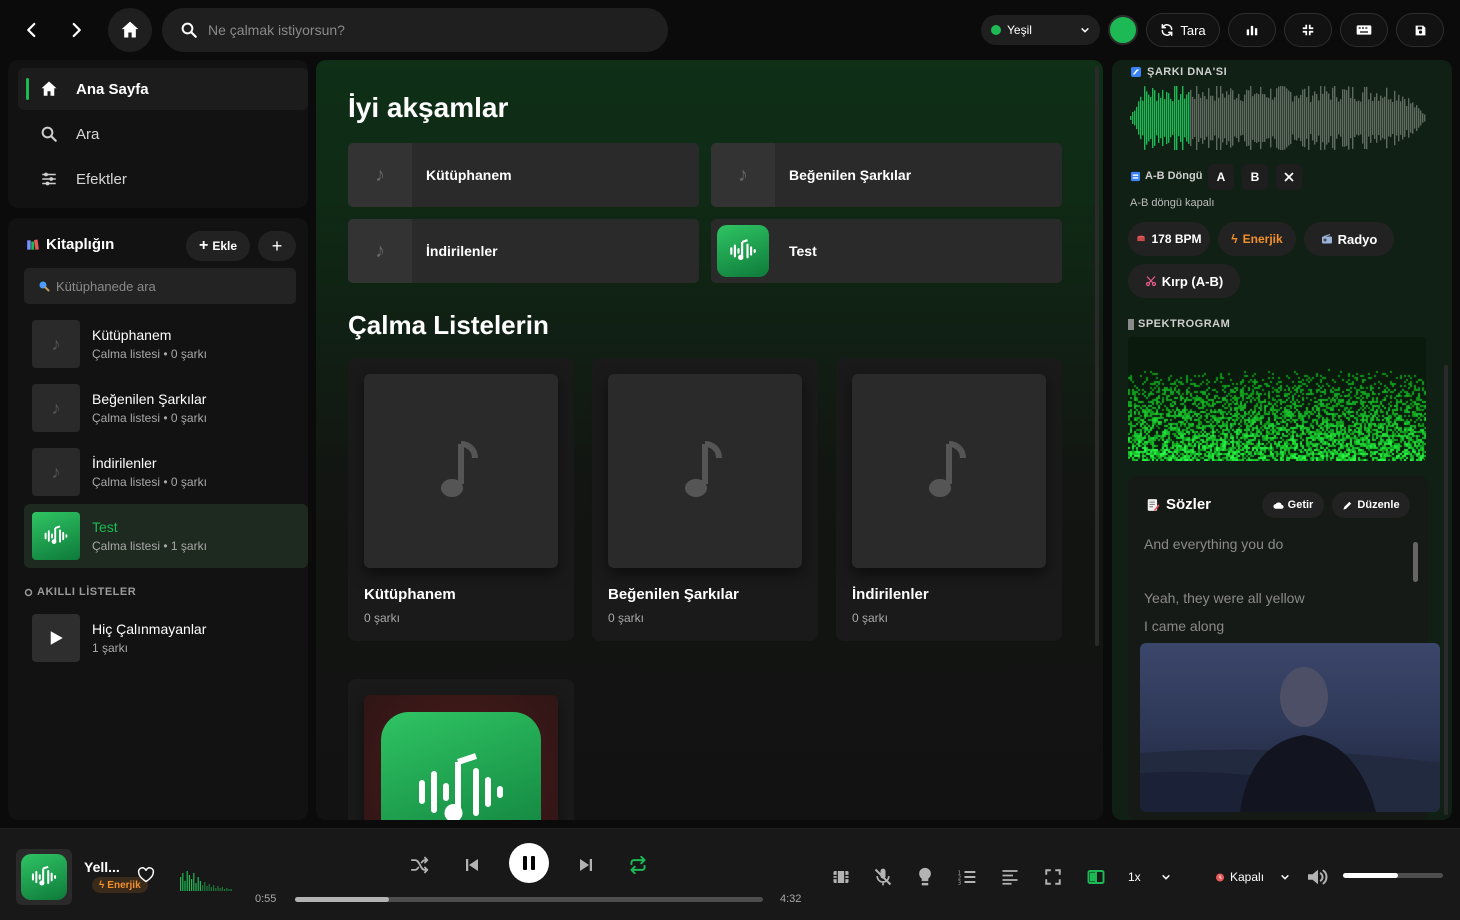 This screenshot has width=1460, height=920. What do you see at coordinates (1184, 281) in the screenshot?
I see `cut-ab-button: Kırp (A-B)` at bounding box center [1184, 281].